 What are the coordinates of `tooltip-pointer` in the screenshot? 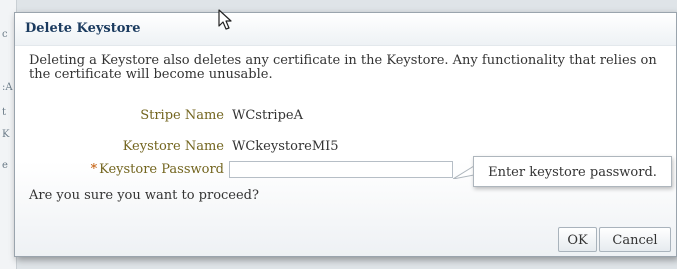 It's located at (464, 172).